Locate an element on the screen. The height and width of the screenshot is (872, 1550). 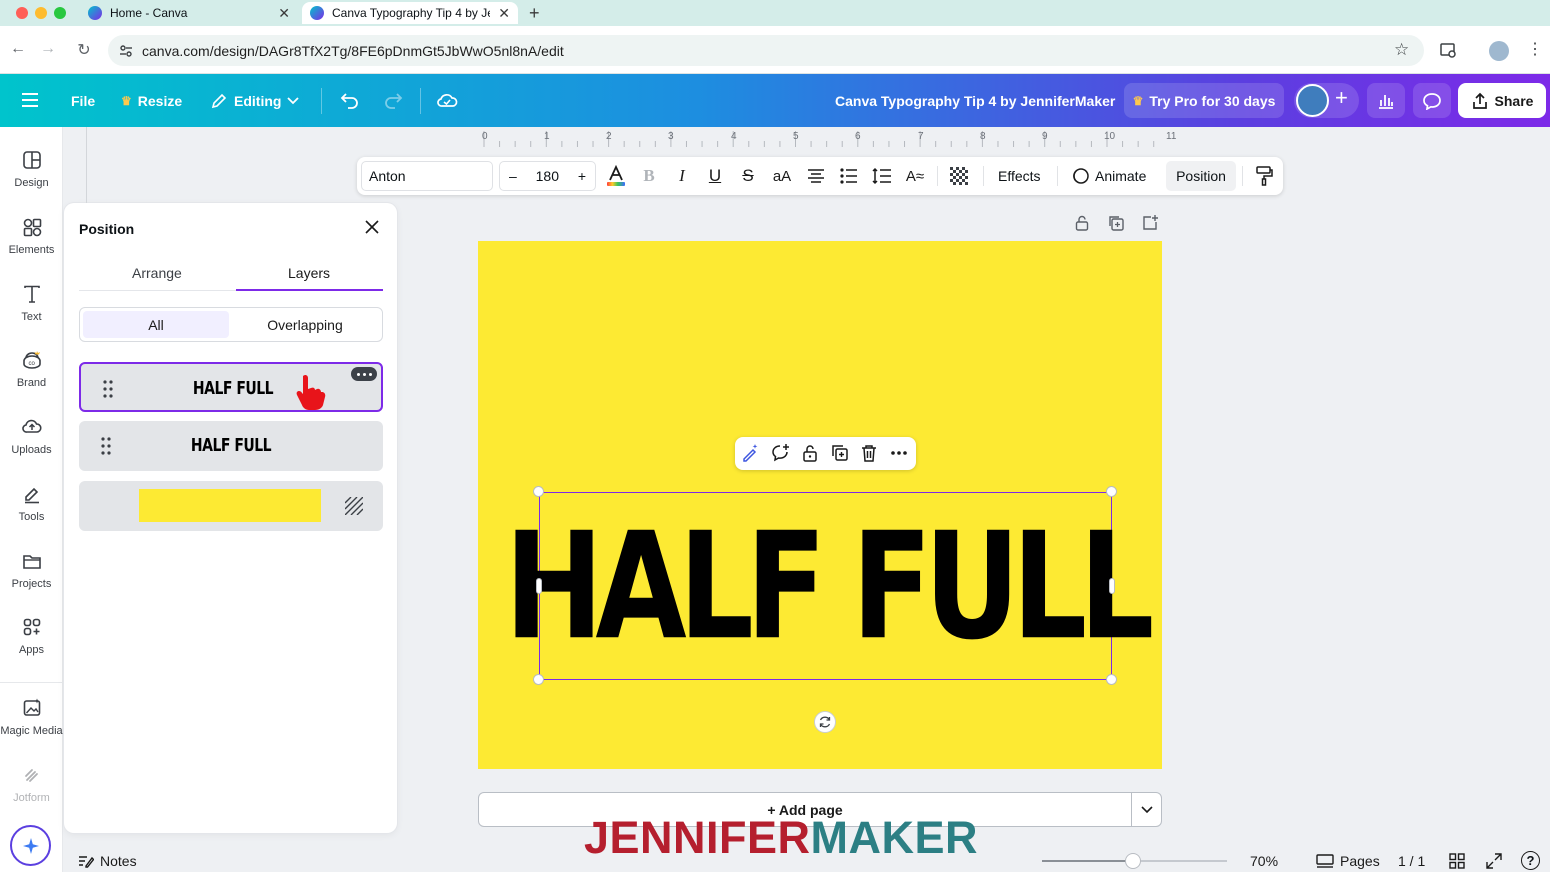
spacing-icon is located at coordinates (882, 176).